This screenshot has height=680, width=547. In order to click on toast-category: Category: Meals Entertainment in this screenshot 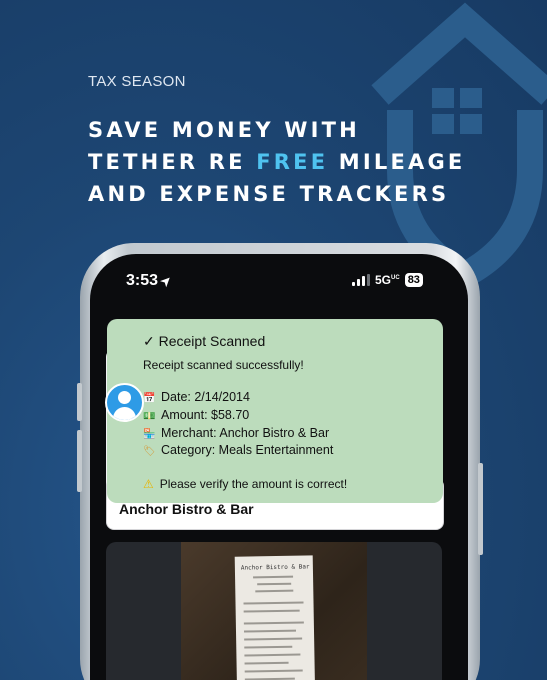, I will do `click(247, 450)`.